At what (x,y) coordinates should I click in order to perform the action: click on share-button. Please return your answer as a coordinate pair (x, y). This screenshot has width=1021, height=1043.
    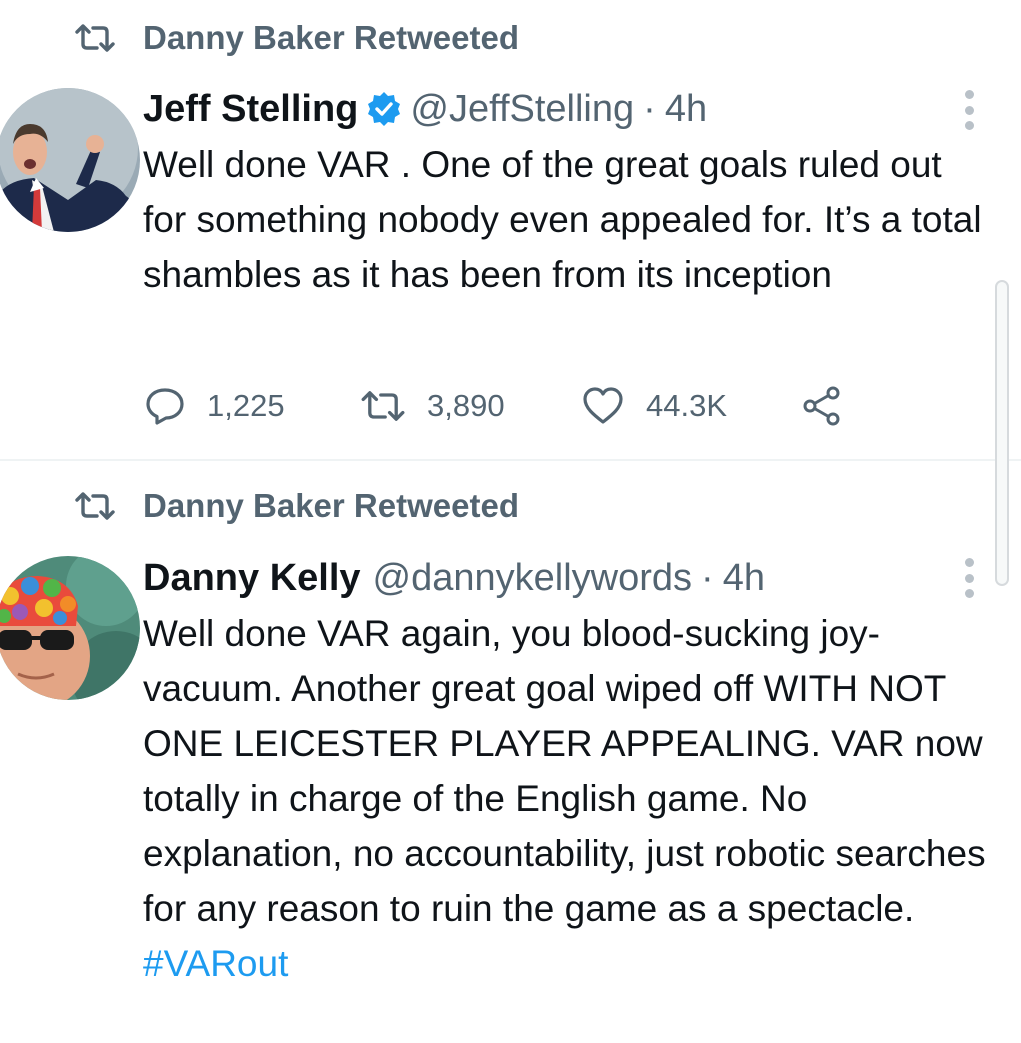
    Looking at the image, I should click on (833, 406).